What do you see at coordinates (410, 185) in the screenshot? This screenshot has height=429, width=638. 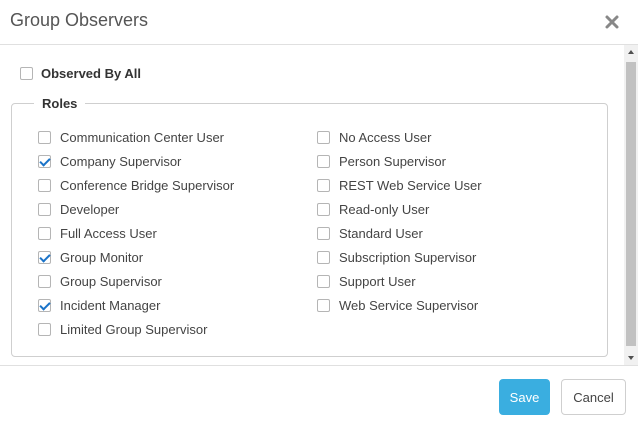 I see `role-label: REST Web Service User` at bounding box center [410, 185].